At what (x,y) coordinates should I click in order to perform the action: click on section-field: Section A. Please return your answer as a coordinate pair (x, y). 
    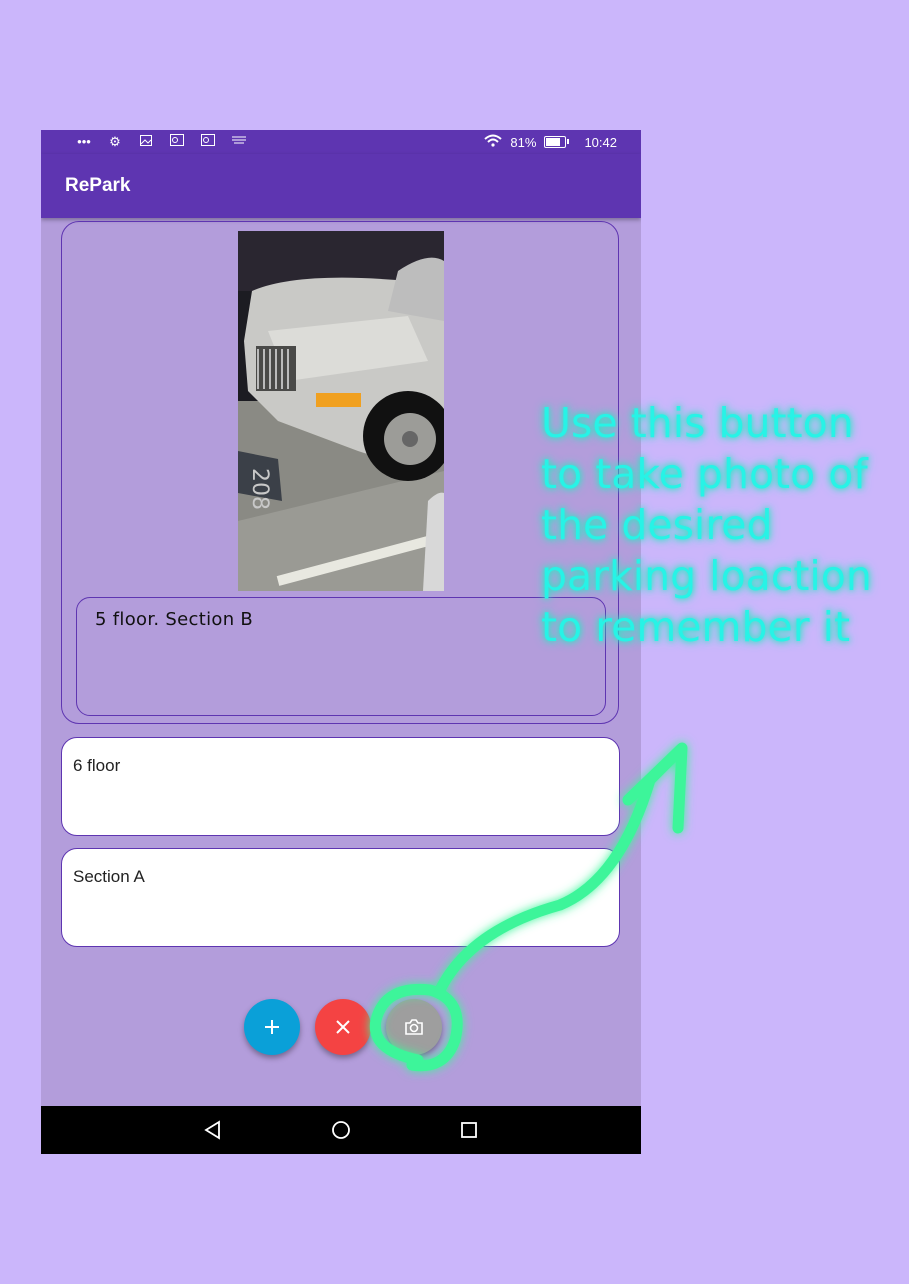
    Looking at the image, I should click on (340, 897).